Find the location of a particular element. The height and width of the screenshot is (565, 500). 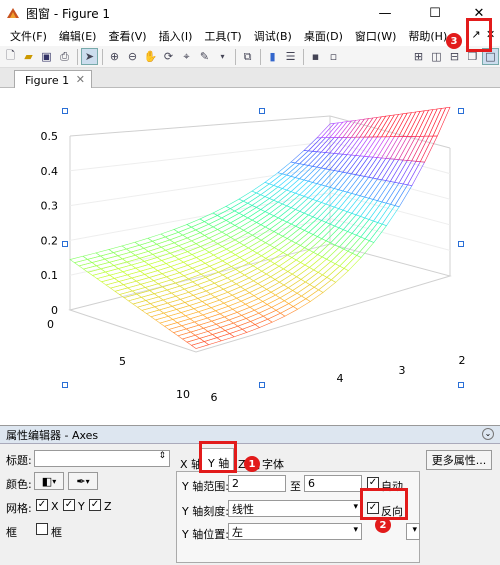

y-tick-label: 5 is located at coordinates (122, 361).